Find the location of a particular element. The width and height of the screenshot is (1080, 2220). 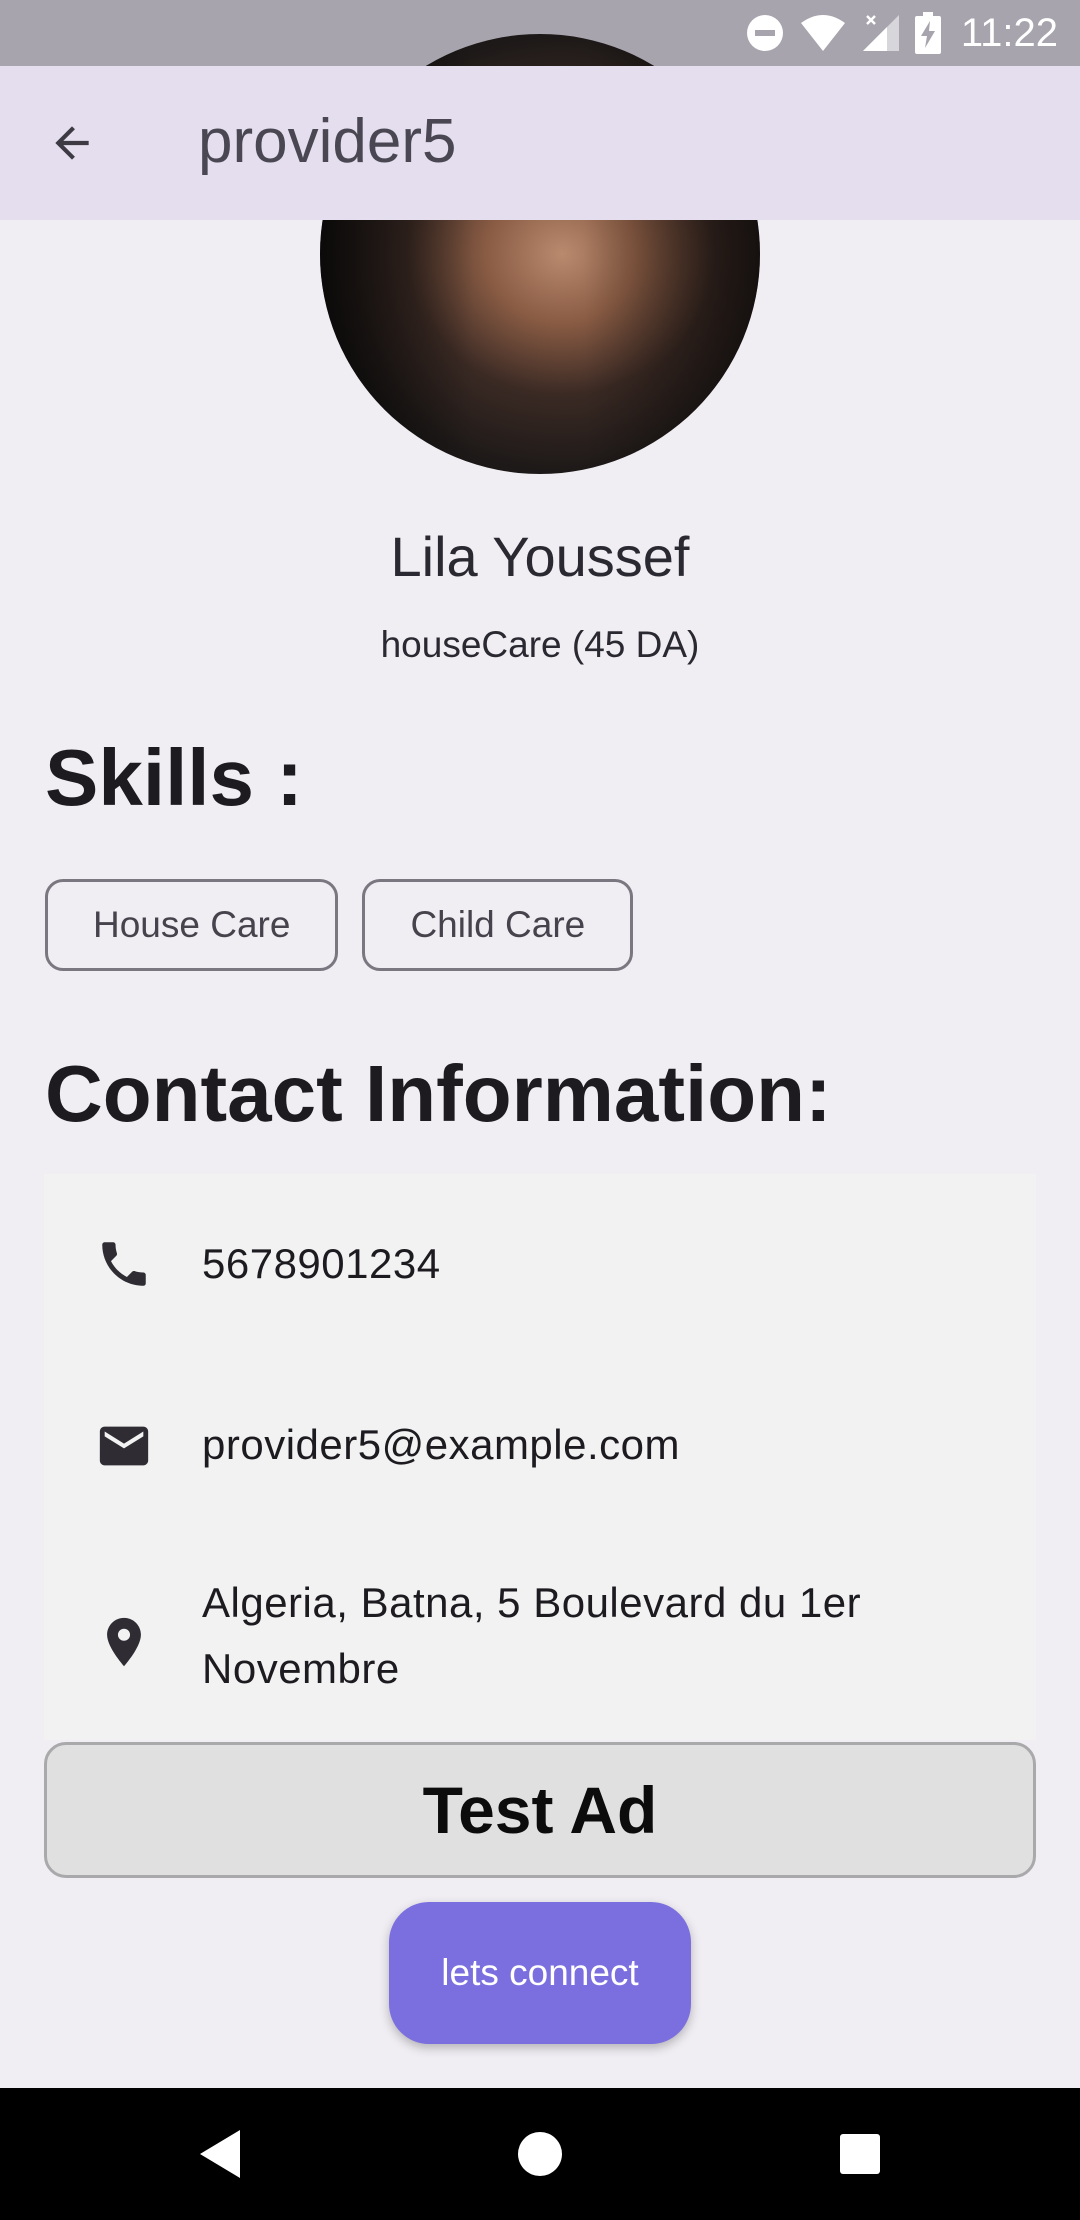

skill-chip-child-care: Child Care is located at coordinates (498, 925).